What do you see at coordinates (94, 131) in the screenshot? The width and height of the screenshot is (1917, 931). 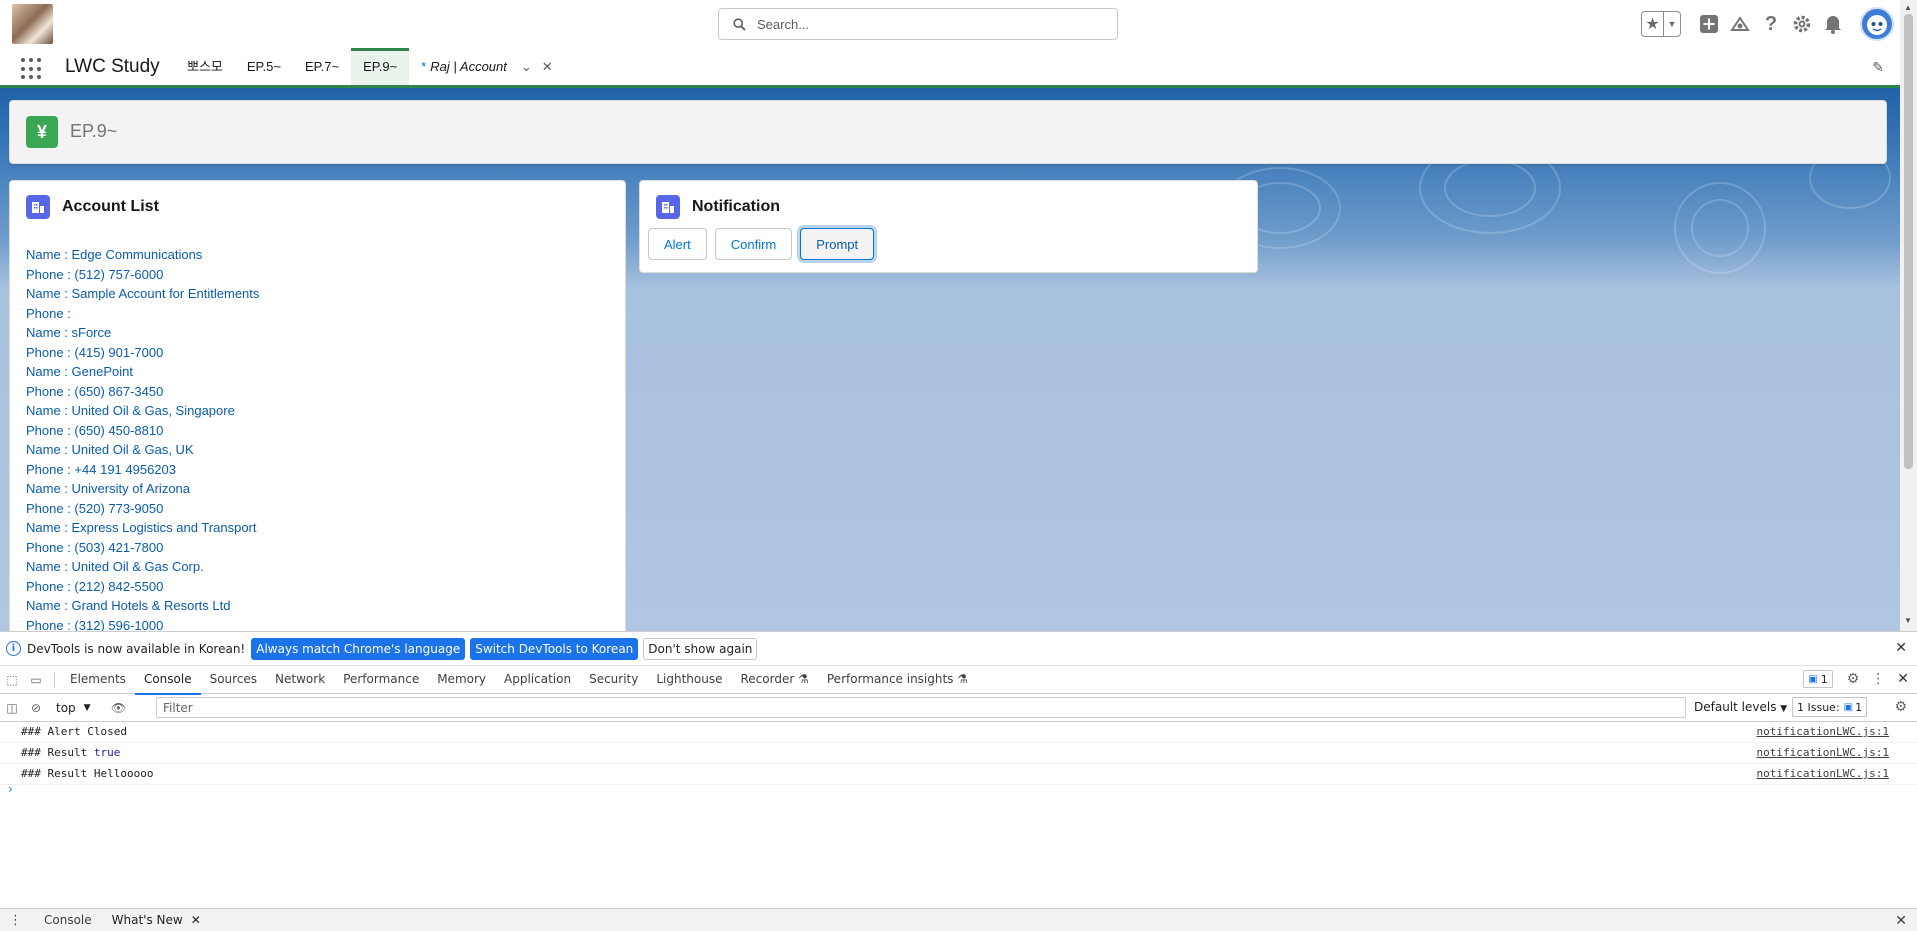 I see `page-title: EP.9~` at bounding box center [94, 131].